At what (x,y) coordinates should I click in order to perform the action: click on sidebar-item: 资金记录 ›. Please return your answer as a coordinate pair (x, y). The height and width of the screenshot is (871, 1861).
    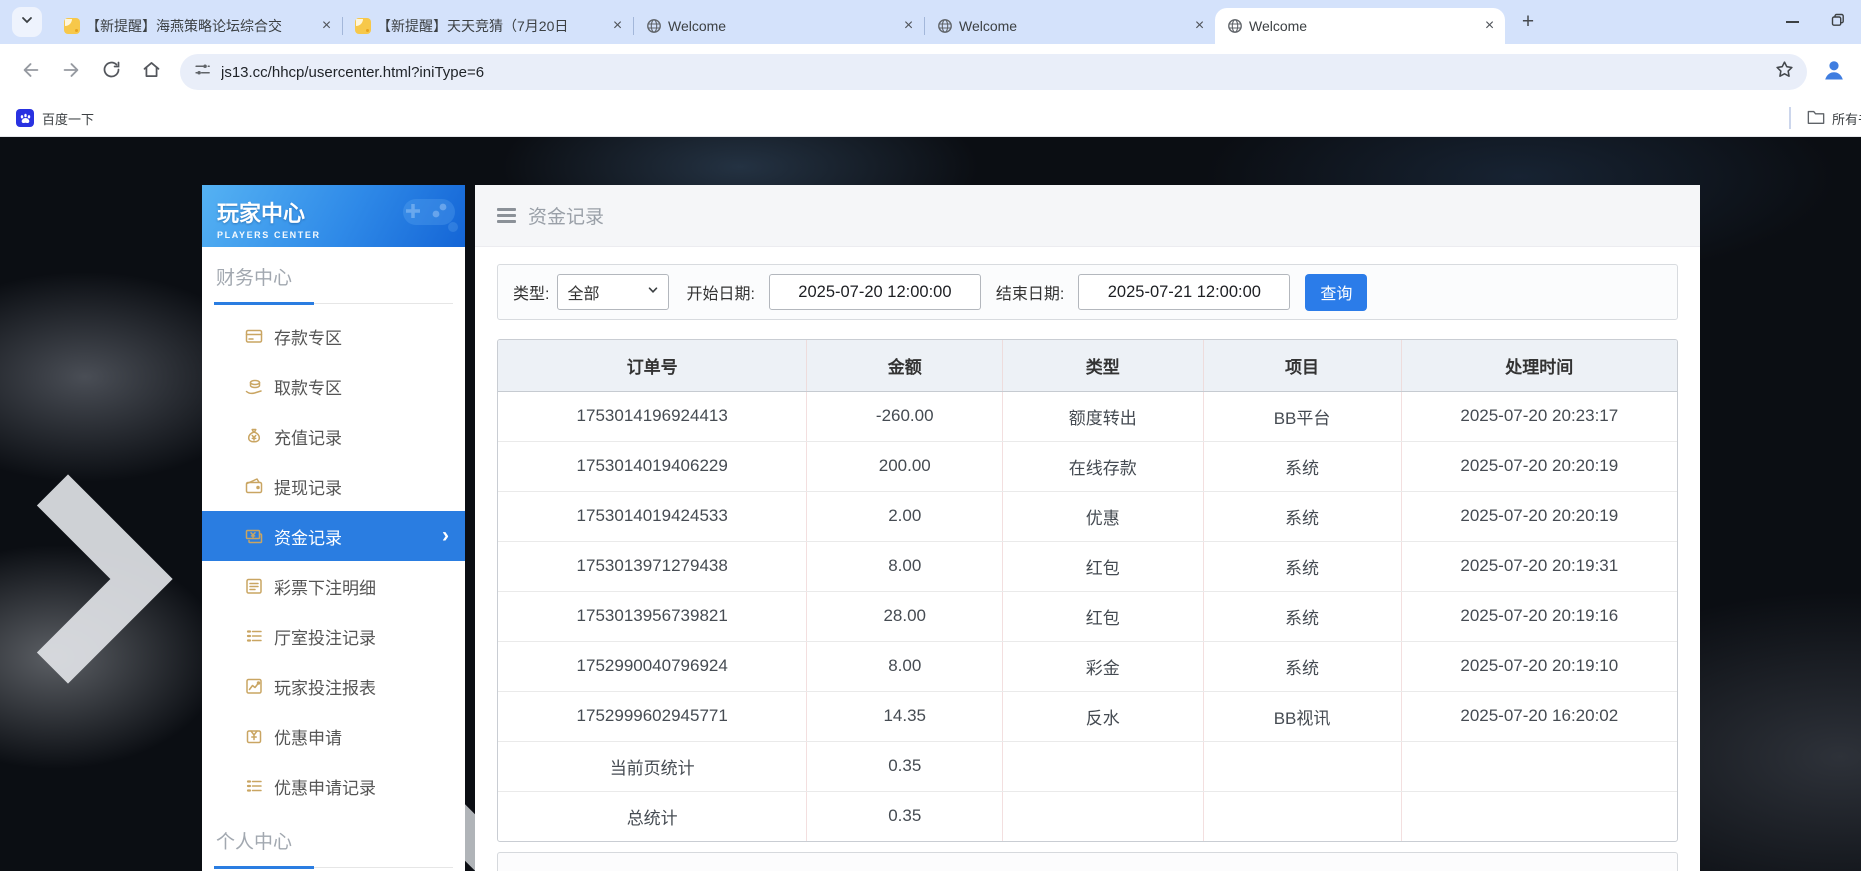
    Looking at the image, I should click on (333, 536).